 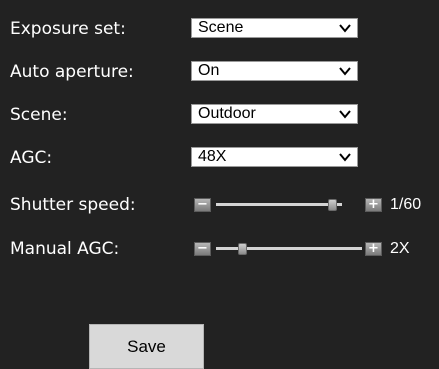 I want to click on slider-track, so click(x=279, y=204).